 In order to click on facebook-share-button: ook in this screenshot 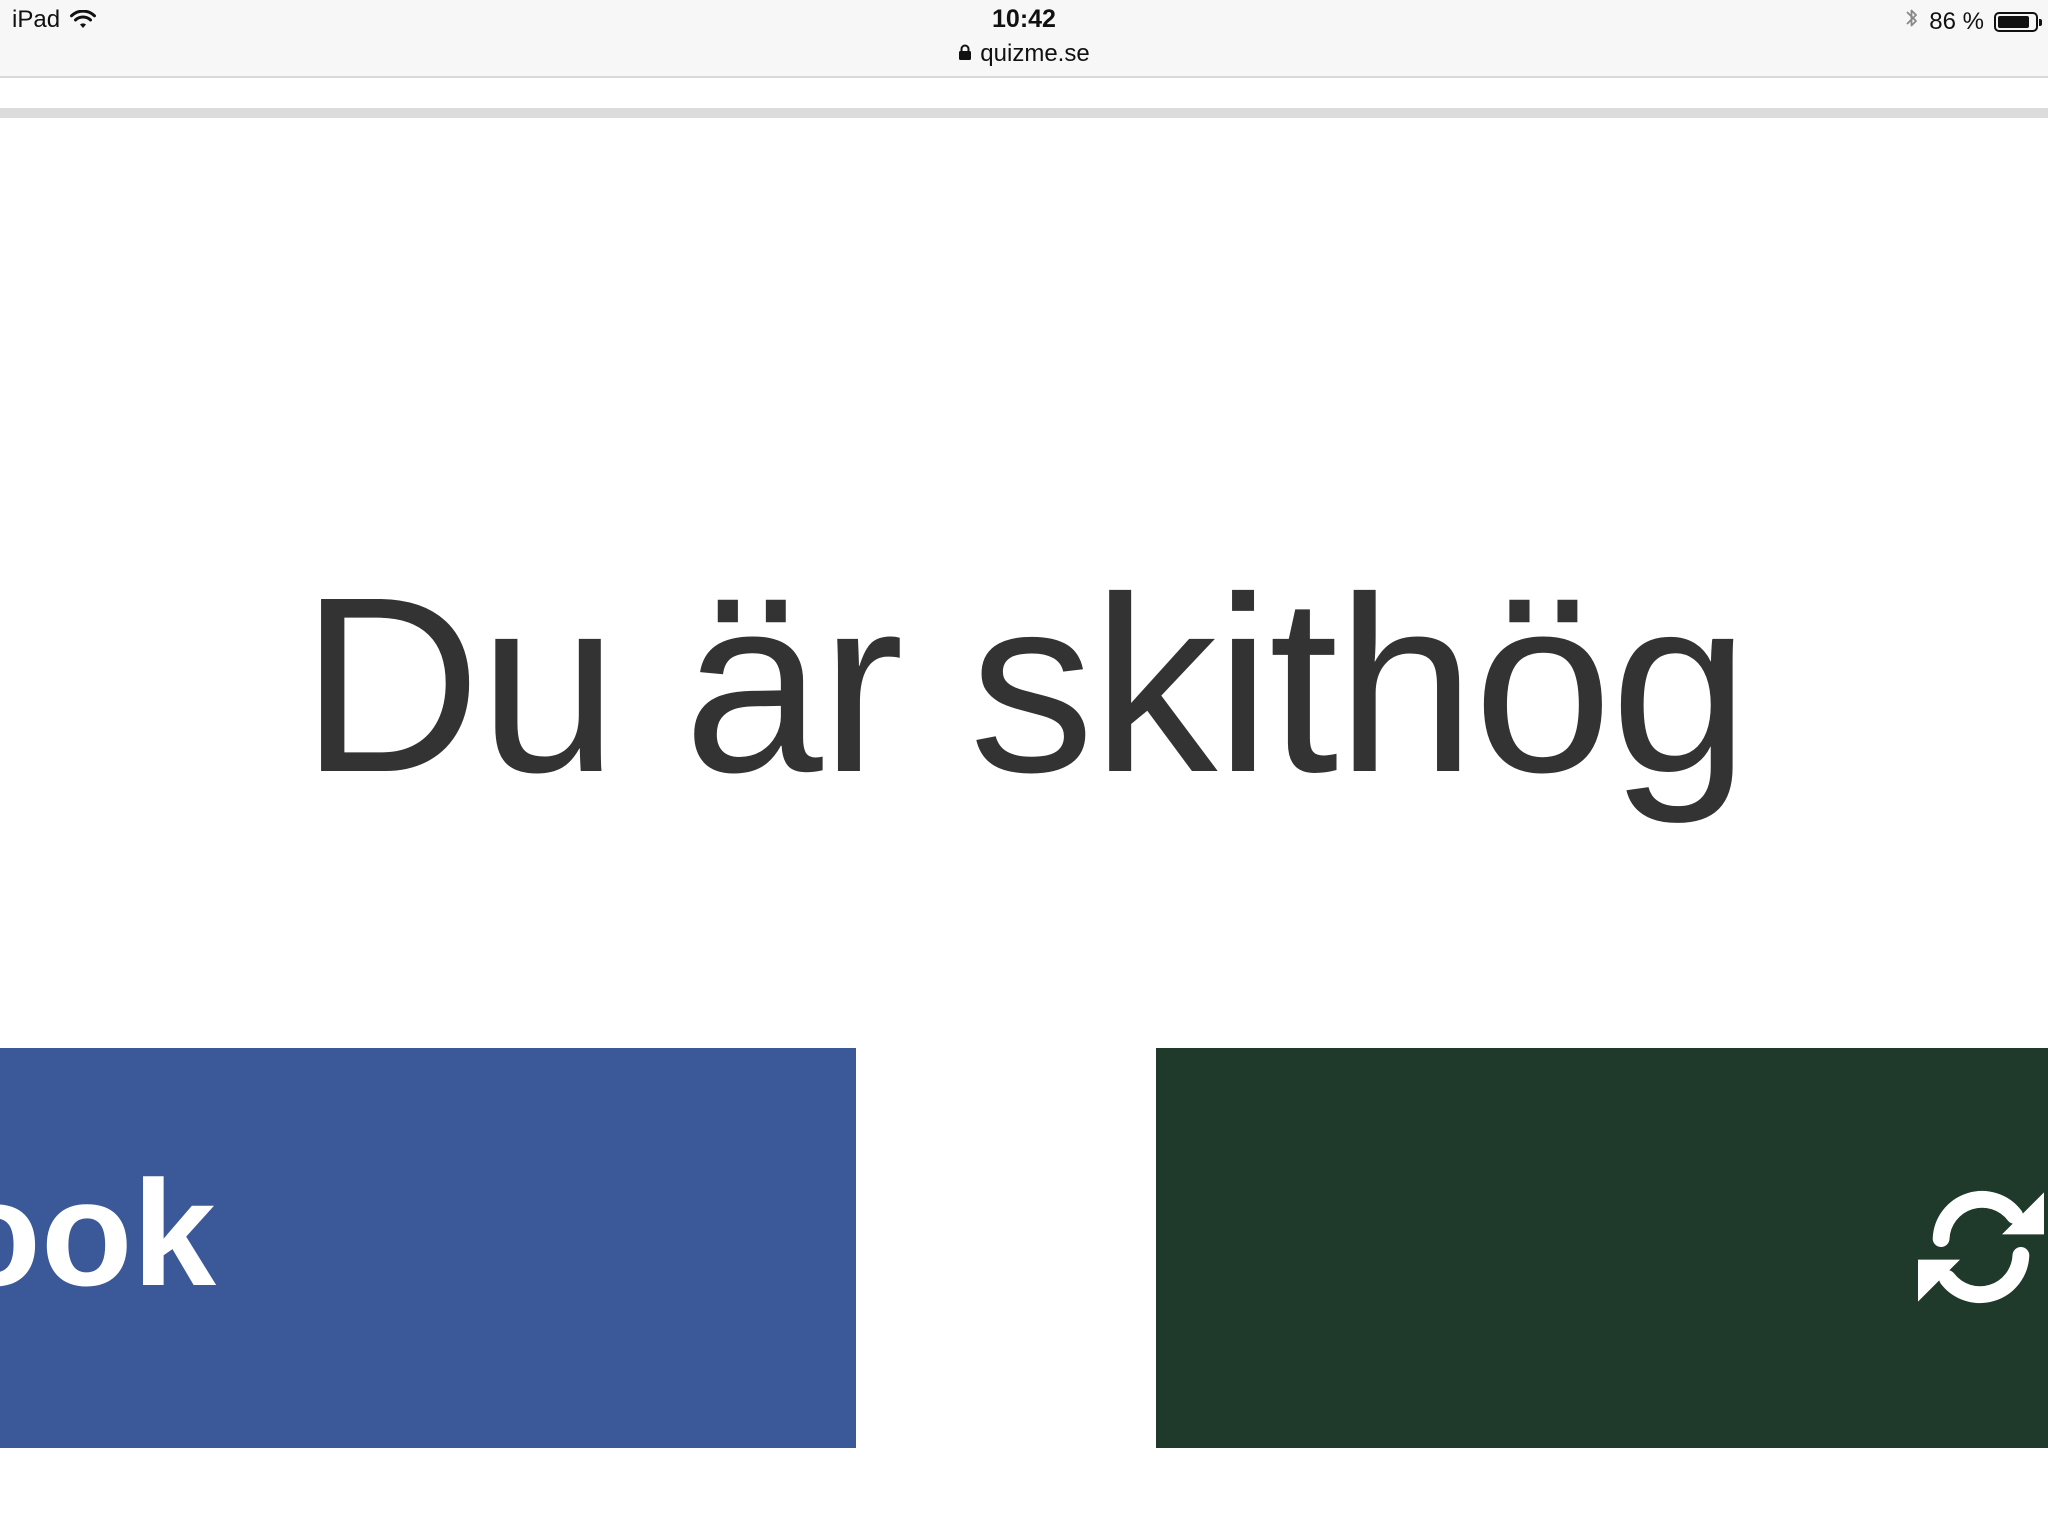, I will do `click(428, 1248)`.